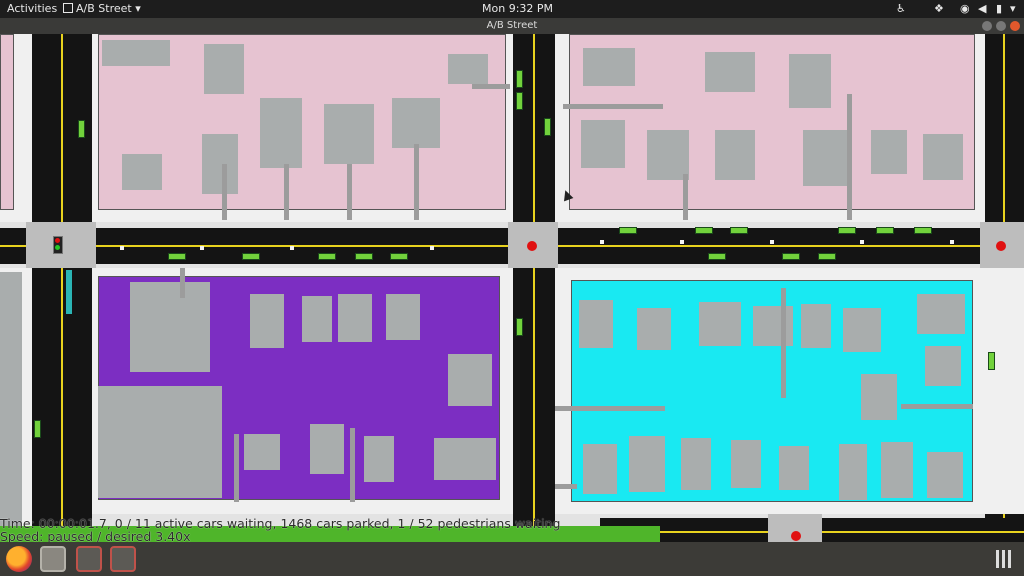 This screenshot has height=576, width=1024. What do you see at coordinates (32, 8) in the screenshot?
I see `activities-button: Activities` at bounding box center [32, 8].